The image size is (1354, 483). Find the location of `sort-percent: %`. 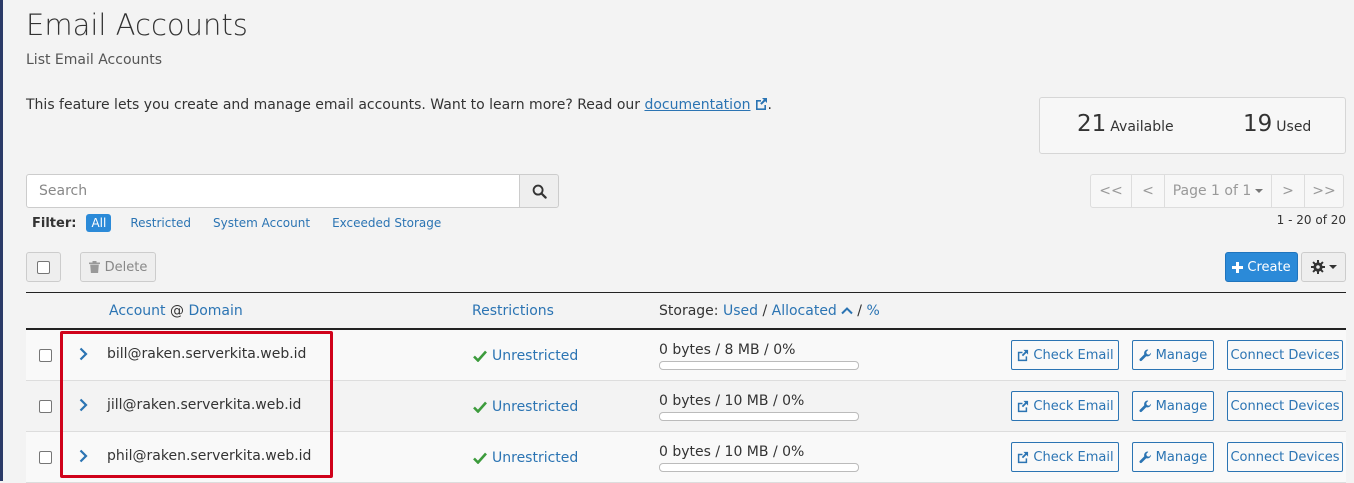

sort-percent: % is located at coordinates (872, 311).